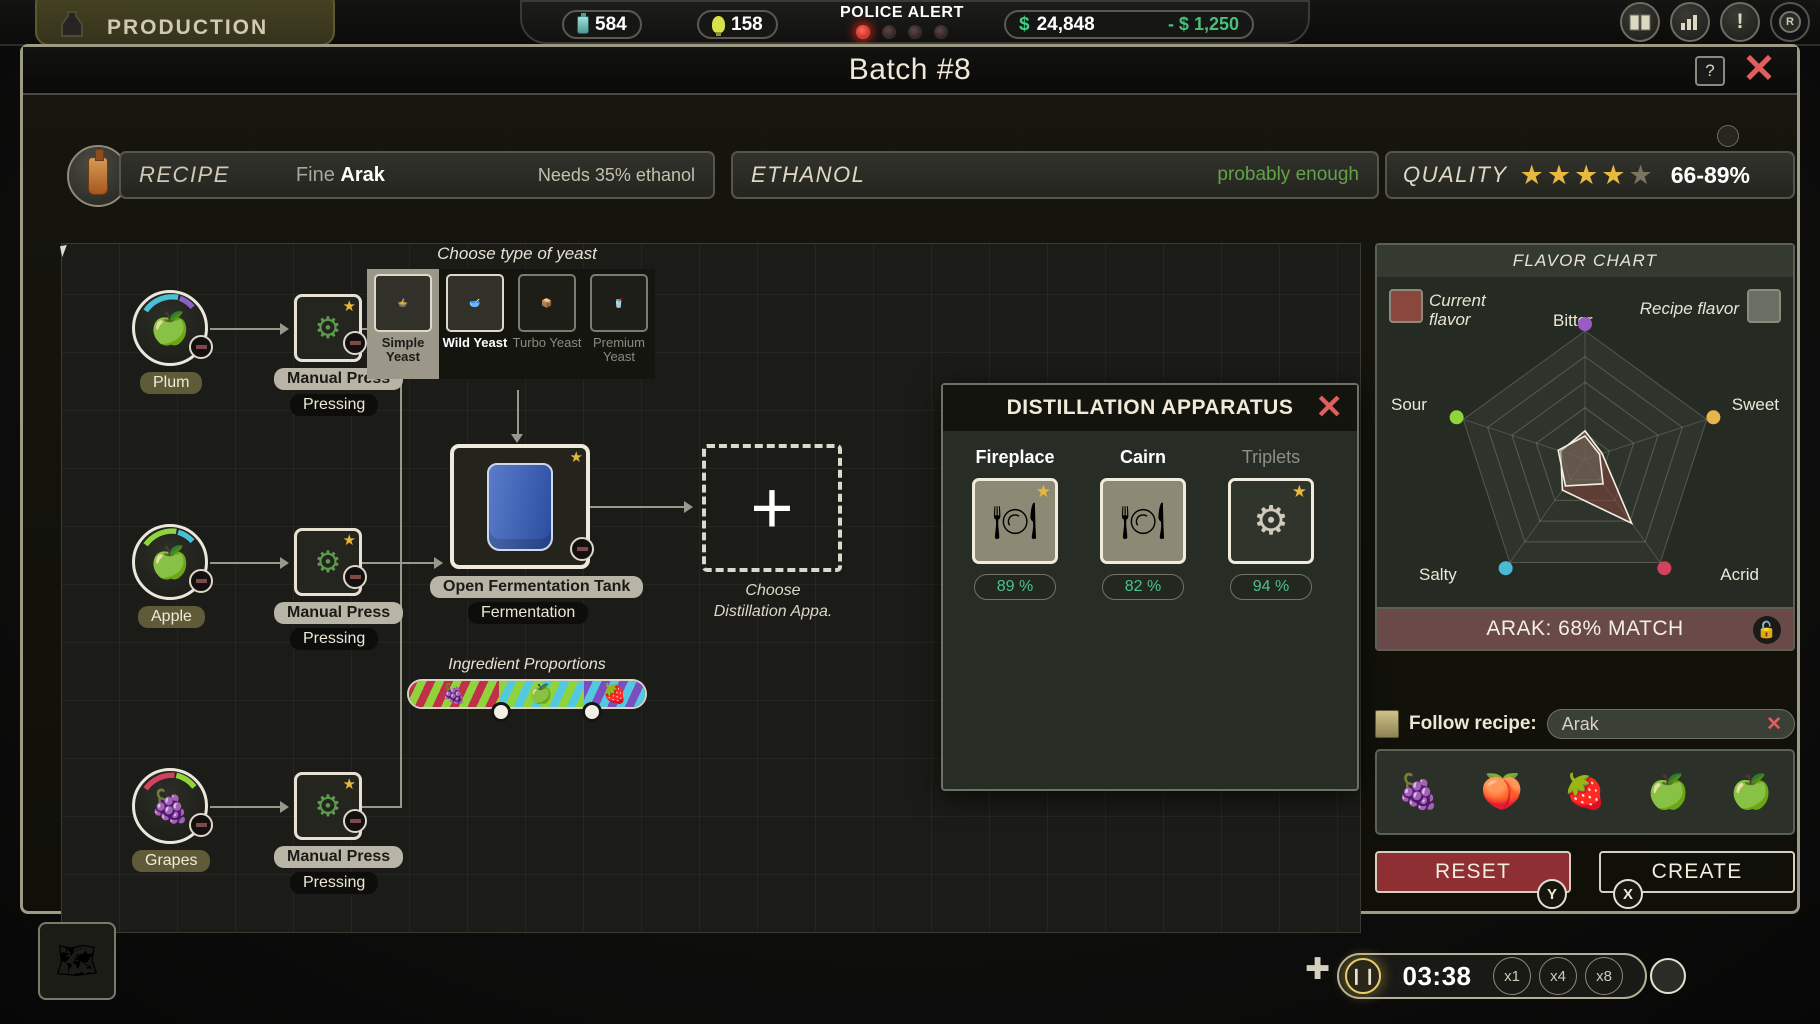  Describe the element at coordinates (547, 342) in the screenshot. I see `yeast-label-turbo: Turbo Yeast` at that location.